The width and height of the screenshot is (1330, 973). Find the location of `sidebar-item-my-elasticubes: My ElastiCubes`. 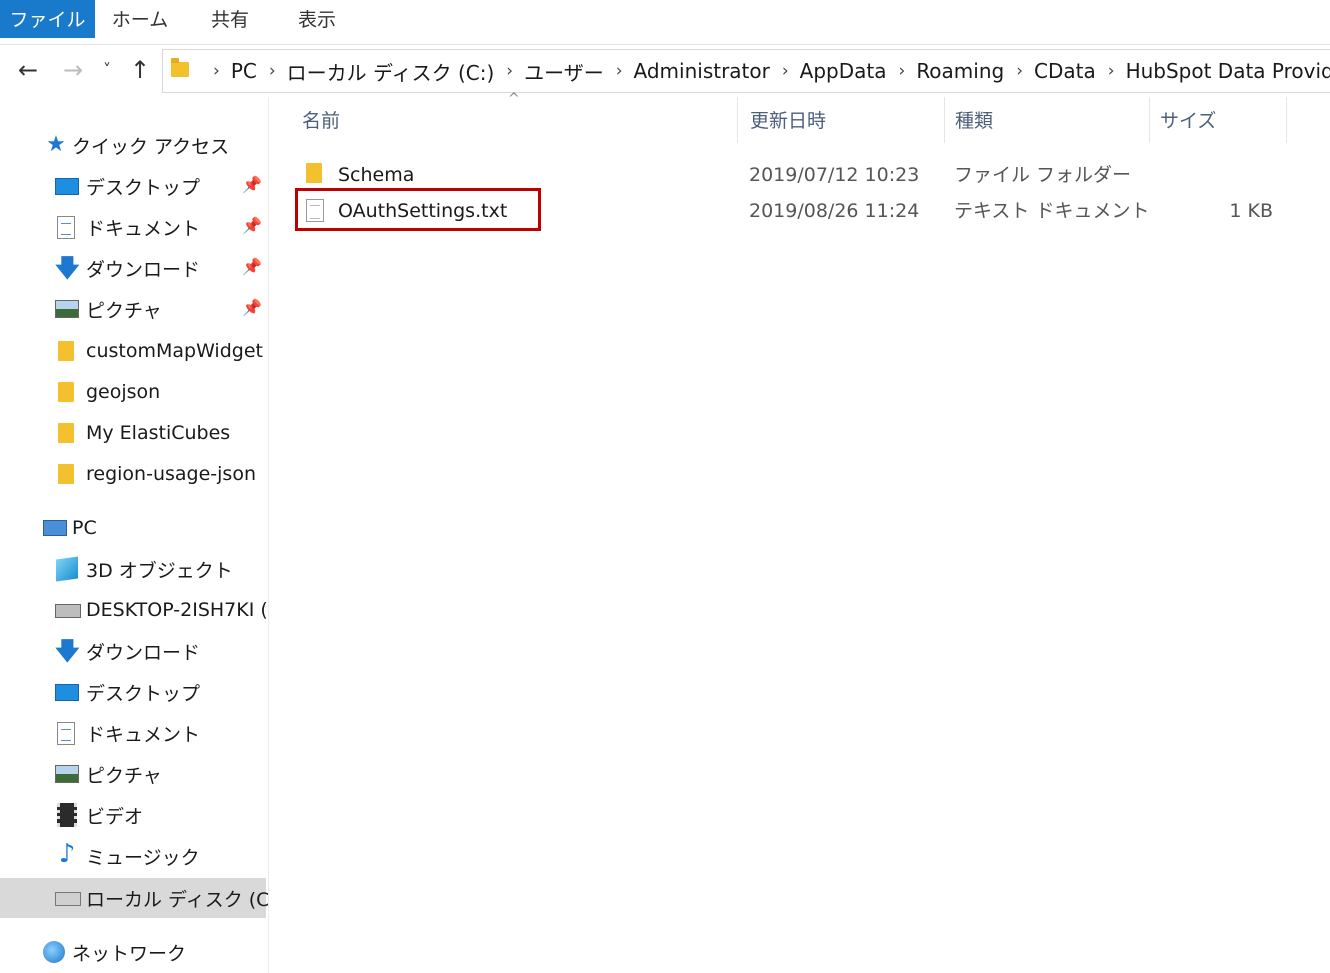

sidebar-item-my-elasticubes: My ElastiCubes is located at coordinates (134, 433).